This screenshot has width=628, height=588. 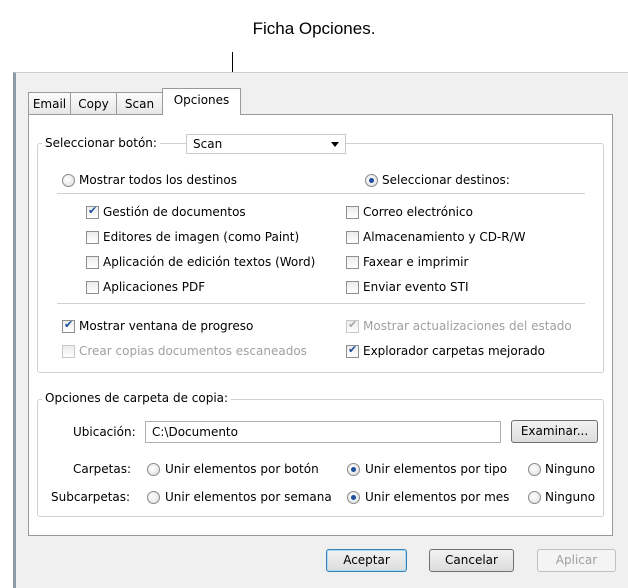 I want to click on destination-label: Enviar evento STI, so click(x=416, y=287).